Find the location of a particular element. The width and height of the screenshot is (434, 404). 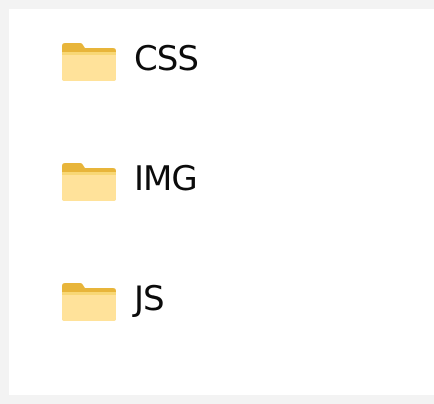

folder-label: CSS is located at coordinates (166, 59).